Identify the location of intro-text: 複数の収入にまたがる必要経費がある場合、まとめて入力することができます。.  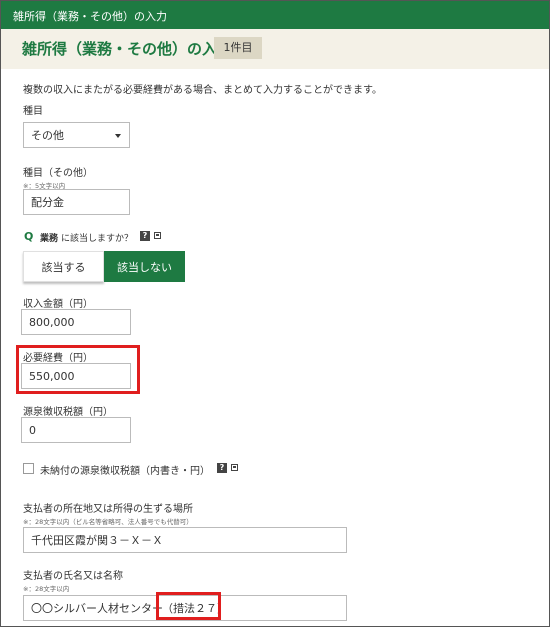
(202, 90).